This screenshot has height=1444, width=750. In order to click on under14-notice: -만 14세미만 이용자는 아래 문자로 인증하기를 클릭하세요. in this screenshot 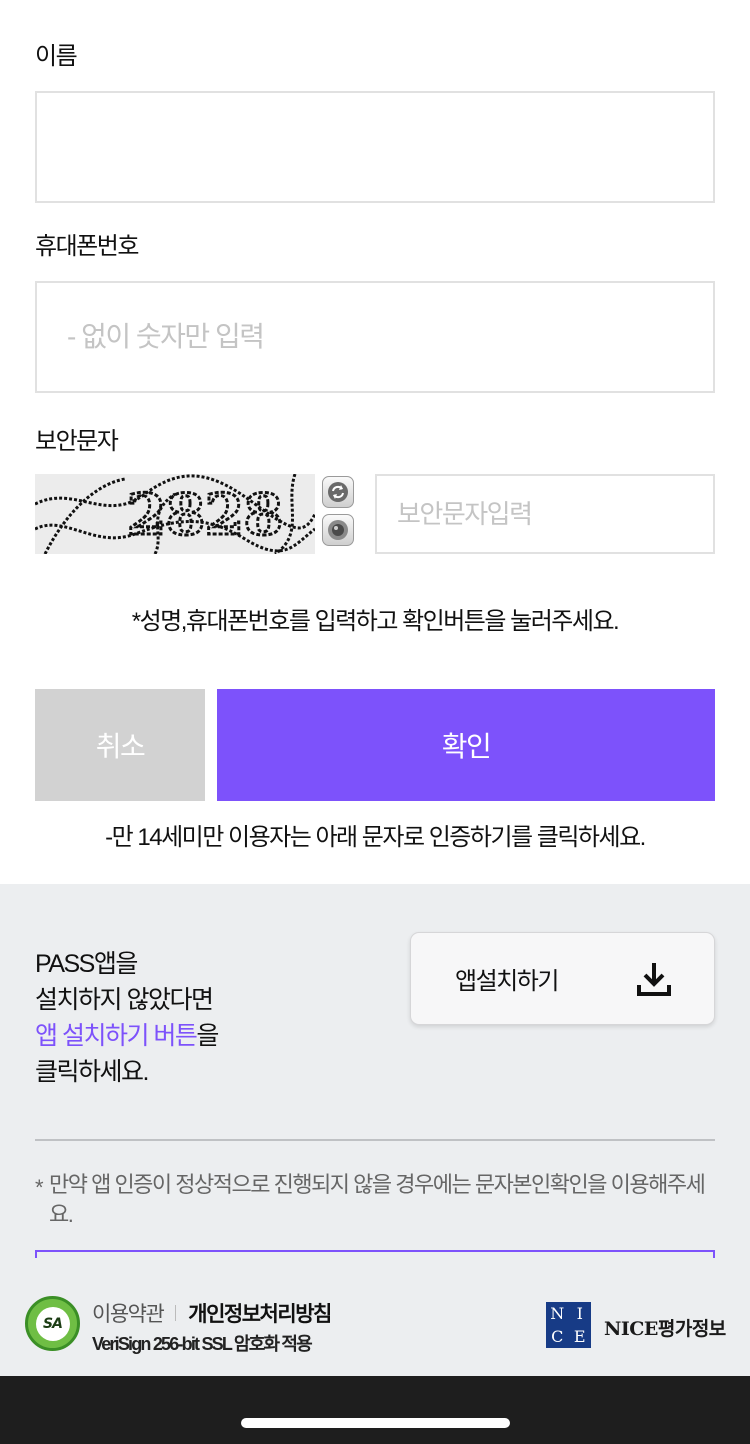, I will do `click(375, 837)`.